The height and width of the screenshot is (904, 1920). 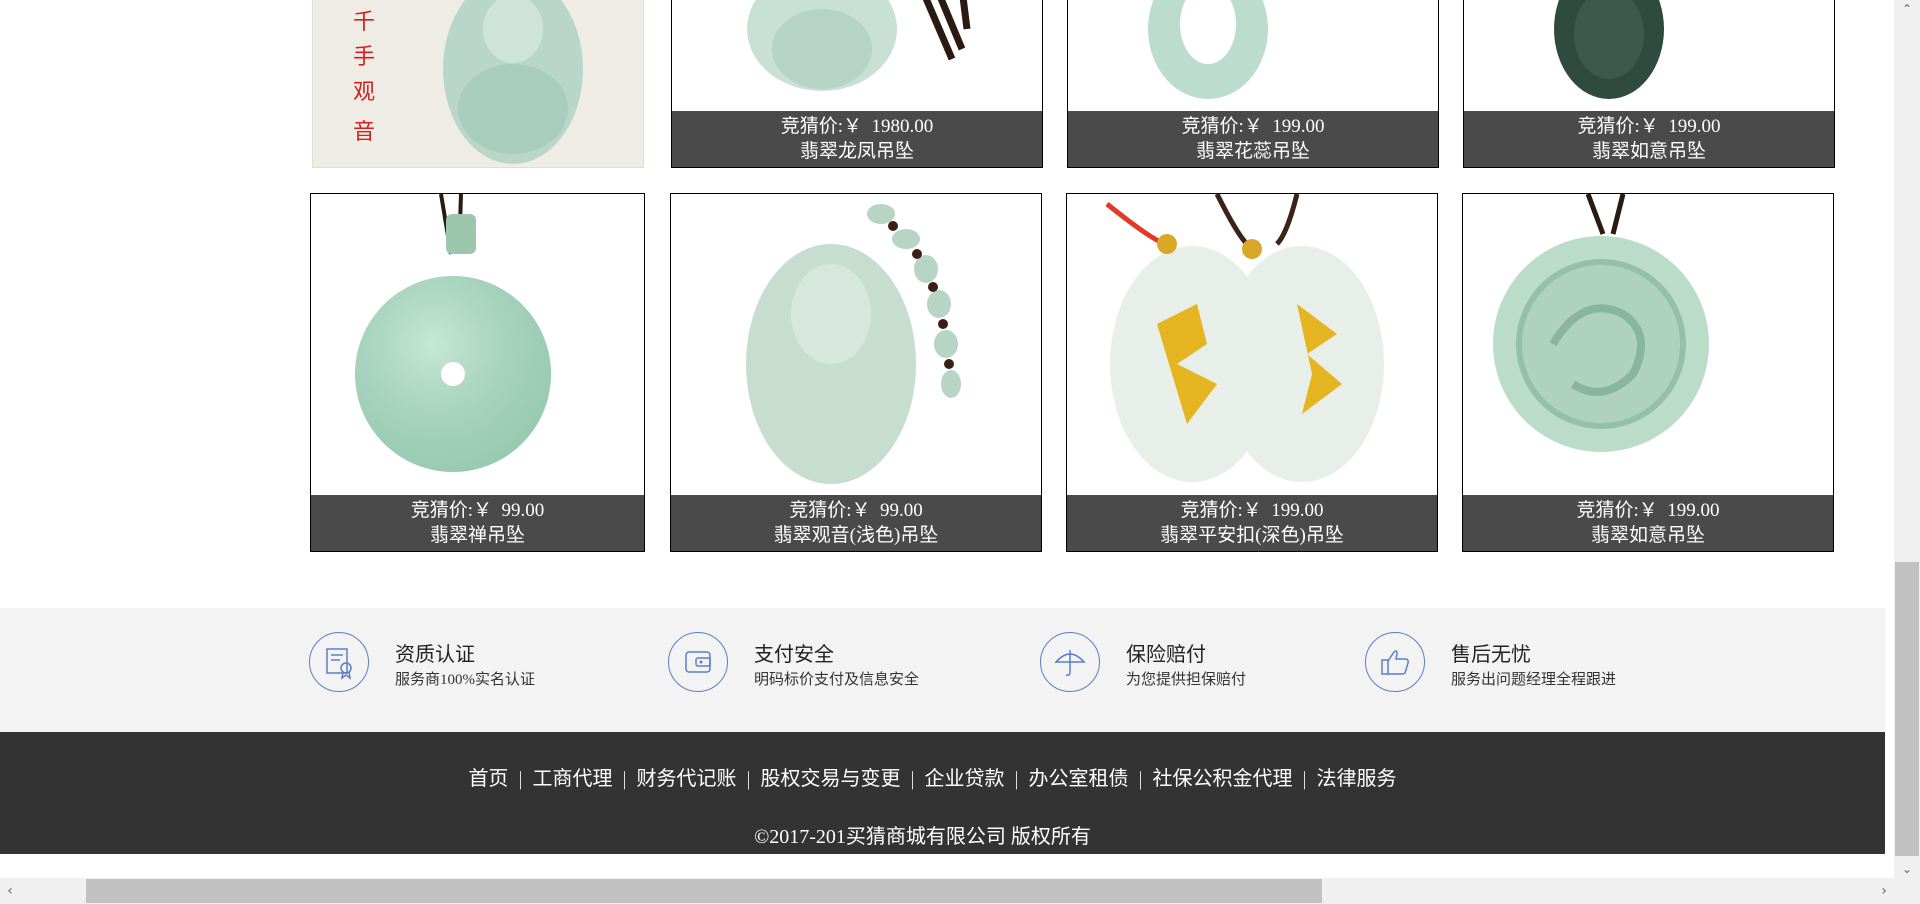 What do you see at coordinates (922, 837) in the screenshot?
I see `copyright-text: ©2017-201买猜商城有限公司 版权所有` at bounding box center [922, 837].